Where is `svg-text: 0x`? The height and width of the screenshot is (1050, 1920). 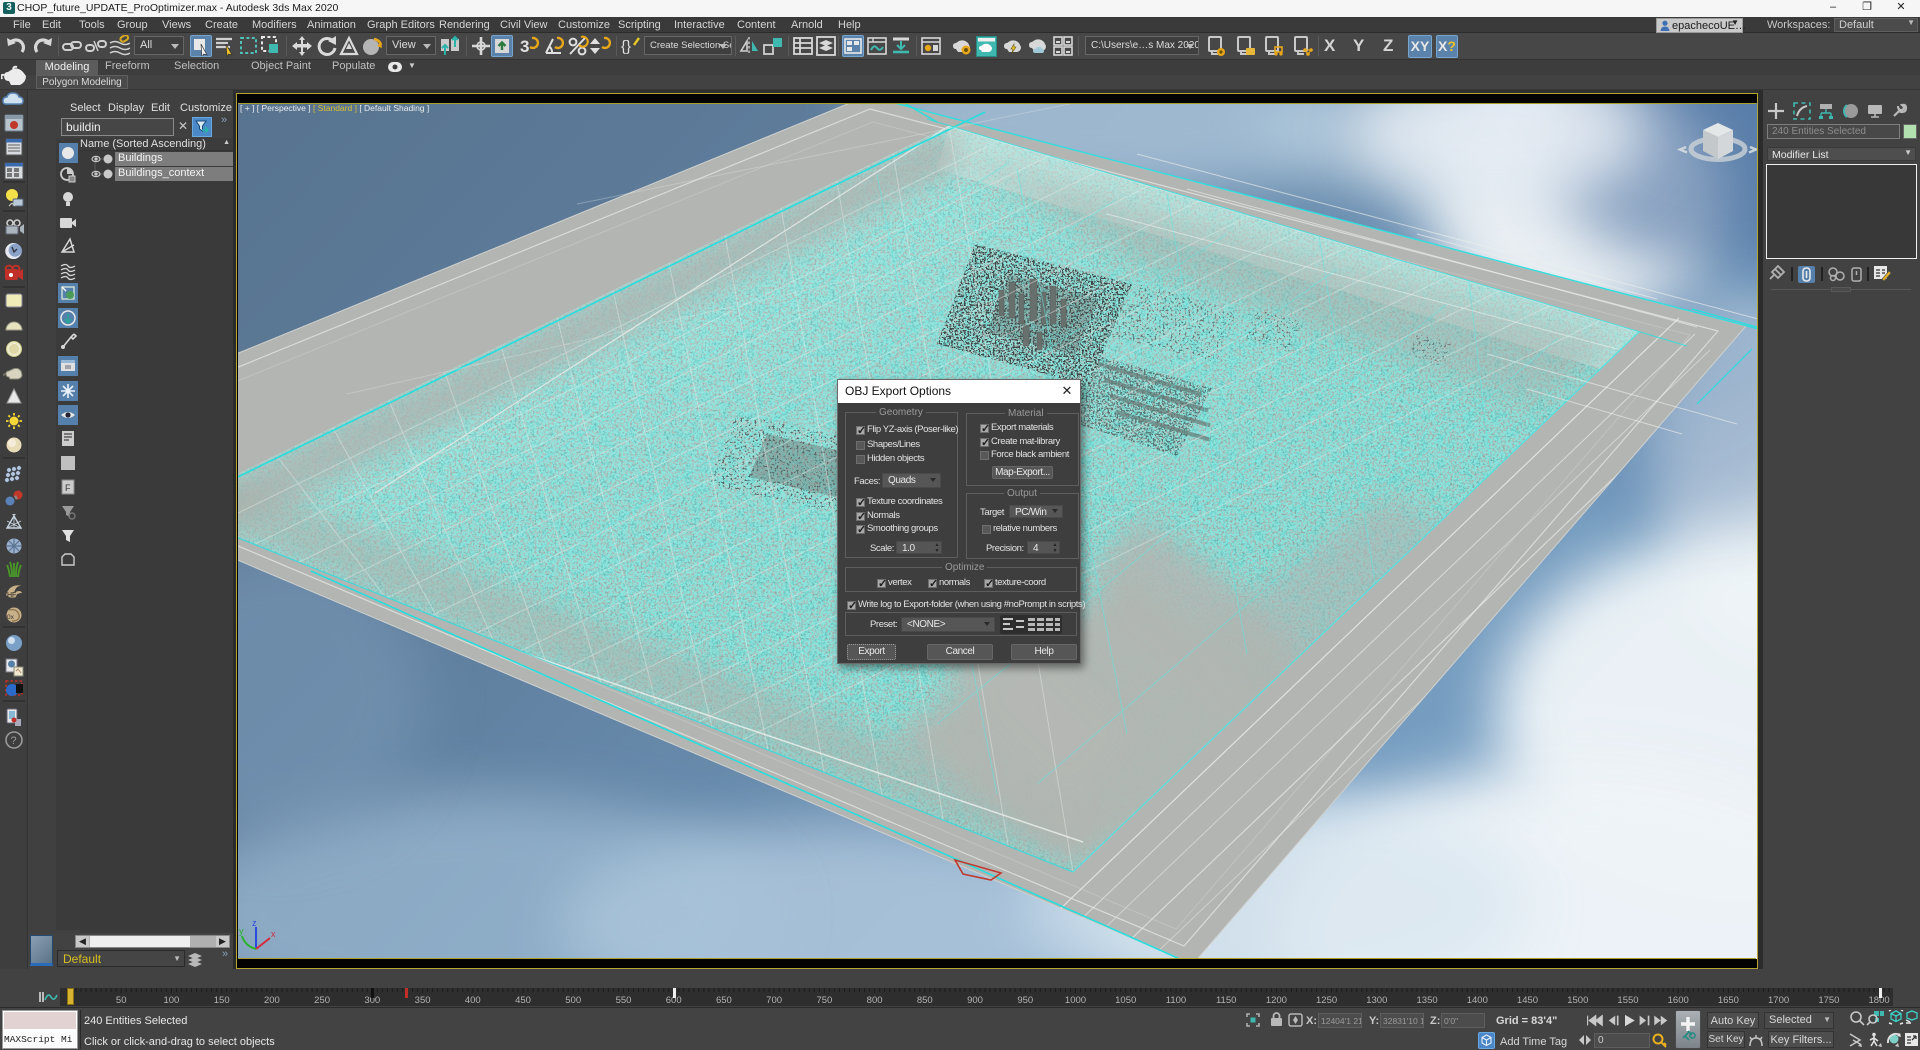 svg-text: 0x is located at coordinates (11, 617).